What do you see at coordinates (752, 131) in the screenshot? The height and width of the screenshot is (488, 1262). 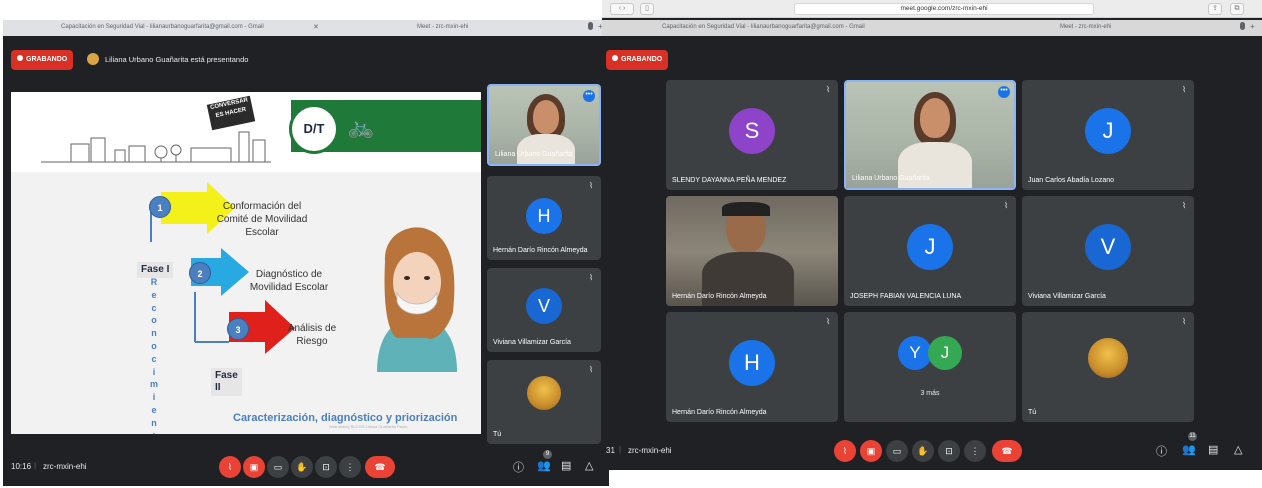 I see `participant-avatar: S` at bounding box center [752, 131].